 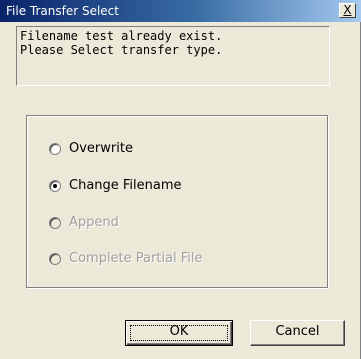 I want to click on cancel-button: Cancel, so click(x=297, y=333).